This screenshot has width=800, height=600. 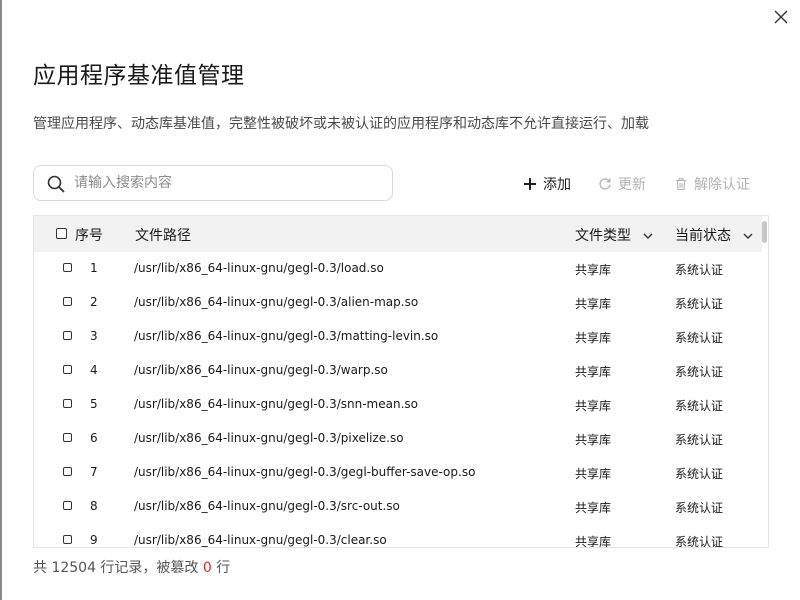 I want to click on row-index: 6, so click(x=94, y=438).